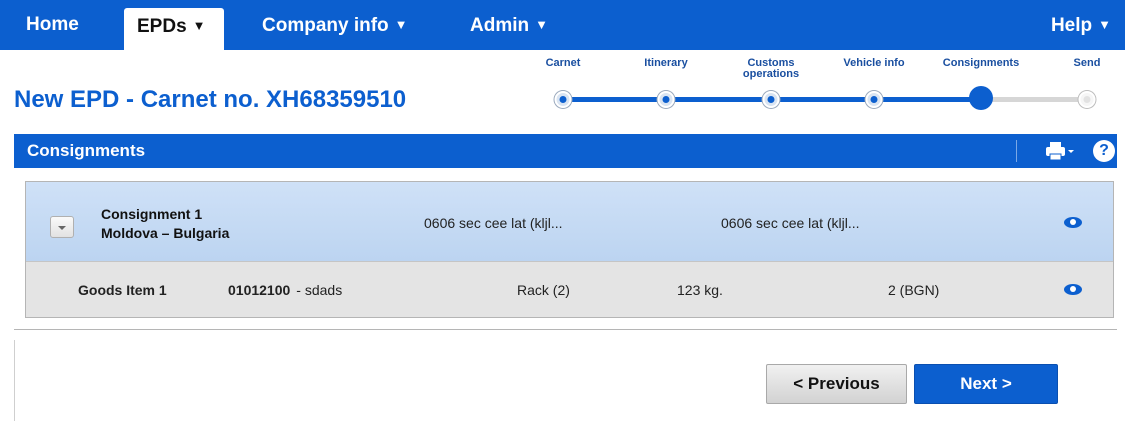 The width and height of the screenshot is (1125, 421). Describe the element at coordinates (981, 63) in the screenshot. I see `step-label: Consignments` at that location.